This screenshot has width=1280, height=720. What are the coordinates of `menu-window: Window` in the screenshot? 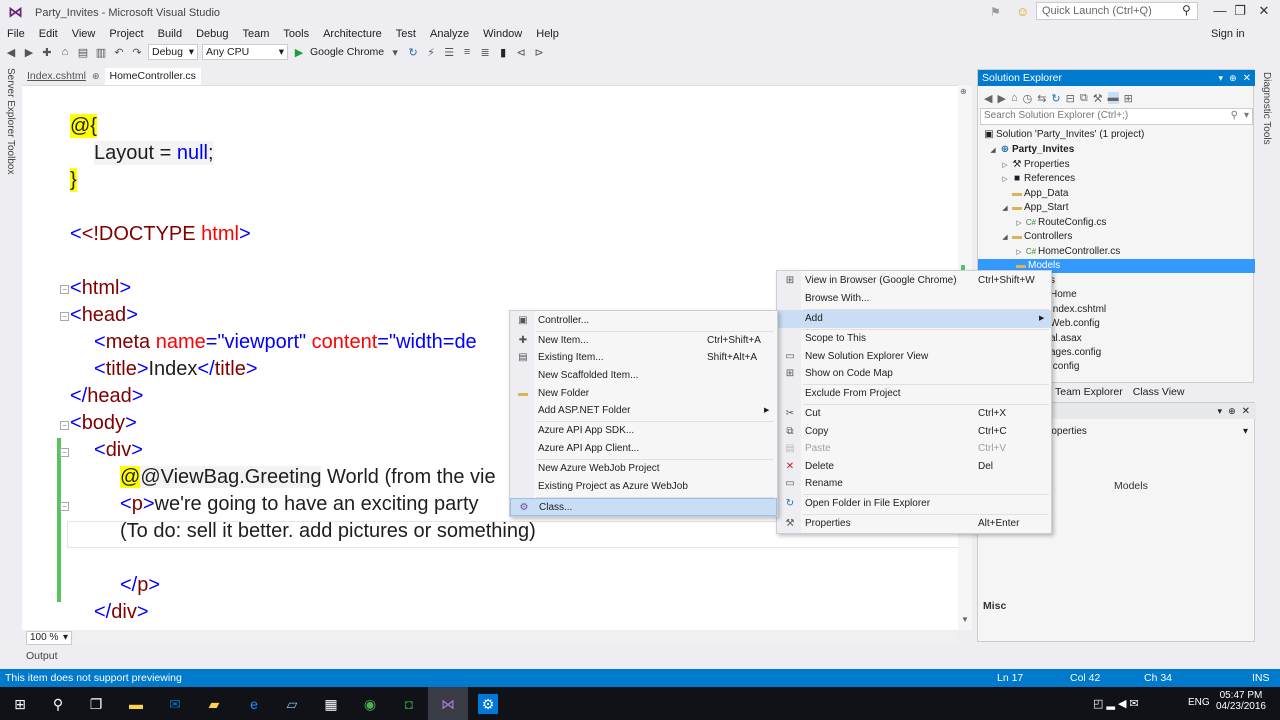 It's located at (502, 34).